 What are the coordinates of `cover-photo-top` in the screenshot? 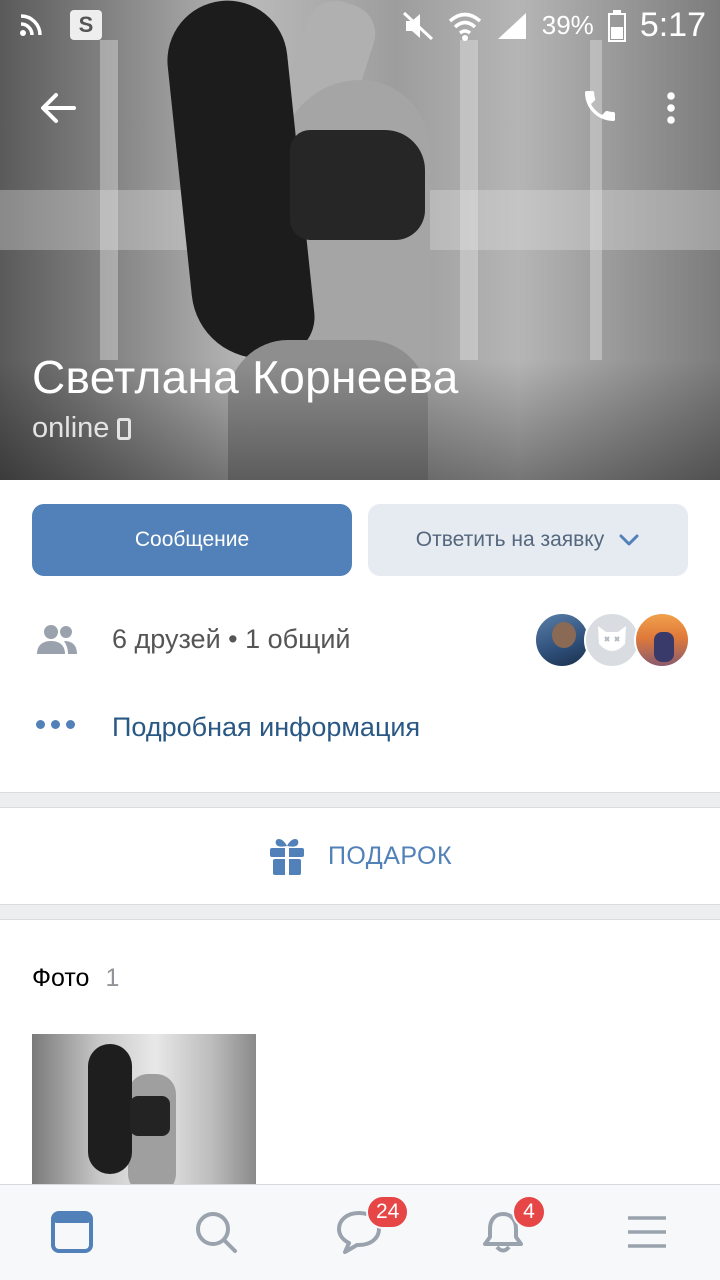 It's located at (357, 185).